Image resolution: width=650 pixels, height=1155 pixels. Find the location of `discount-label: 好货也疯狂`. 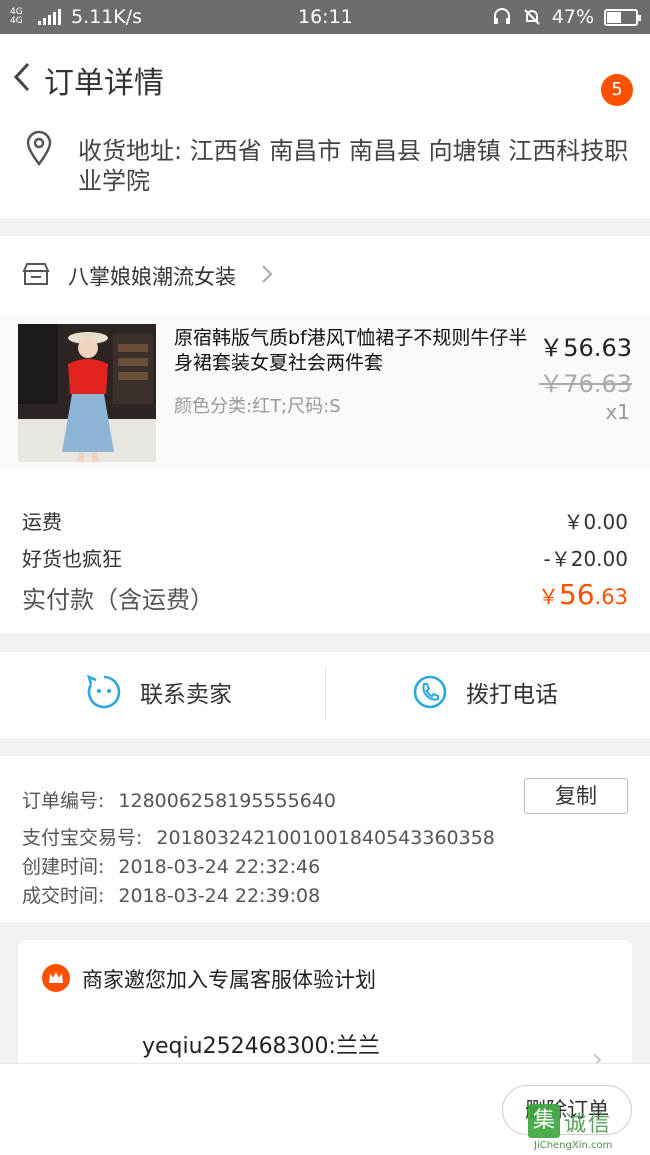

discount-label: 好货也疯狂 is located at coordinates (72, 559).